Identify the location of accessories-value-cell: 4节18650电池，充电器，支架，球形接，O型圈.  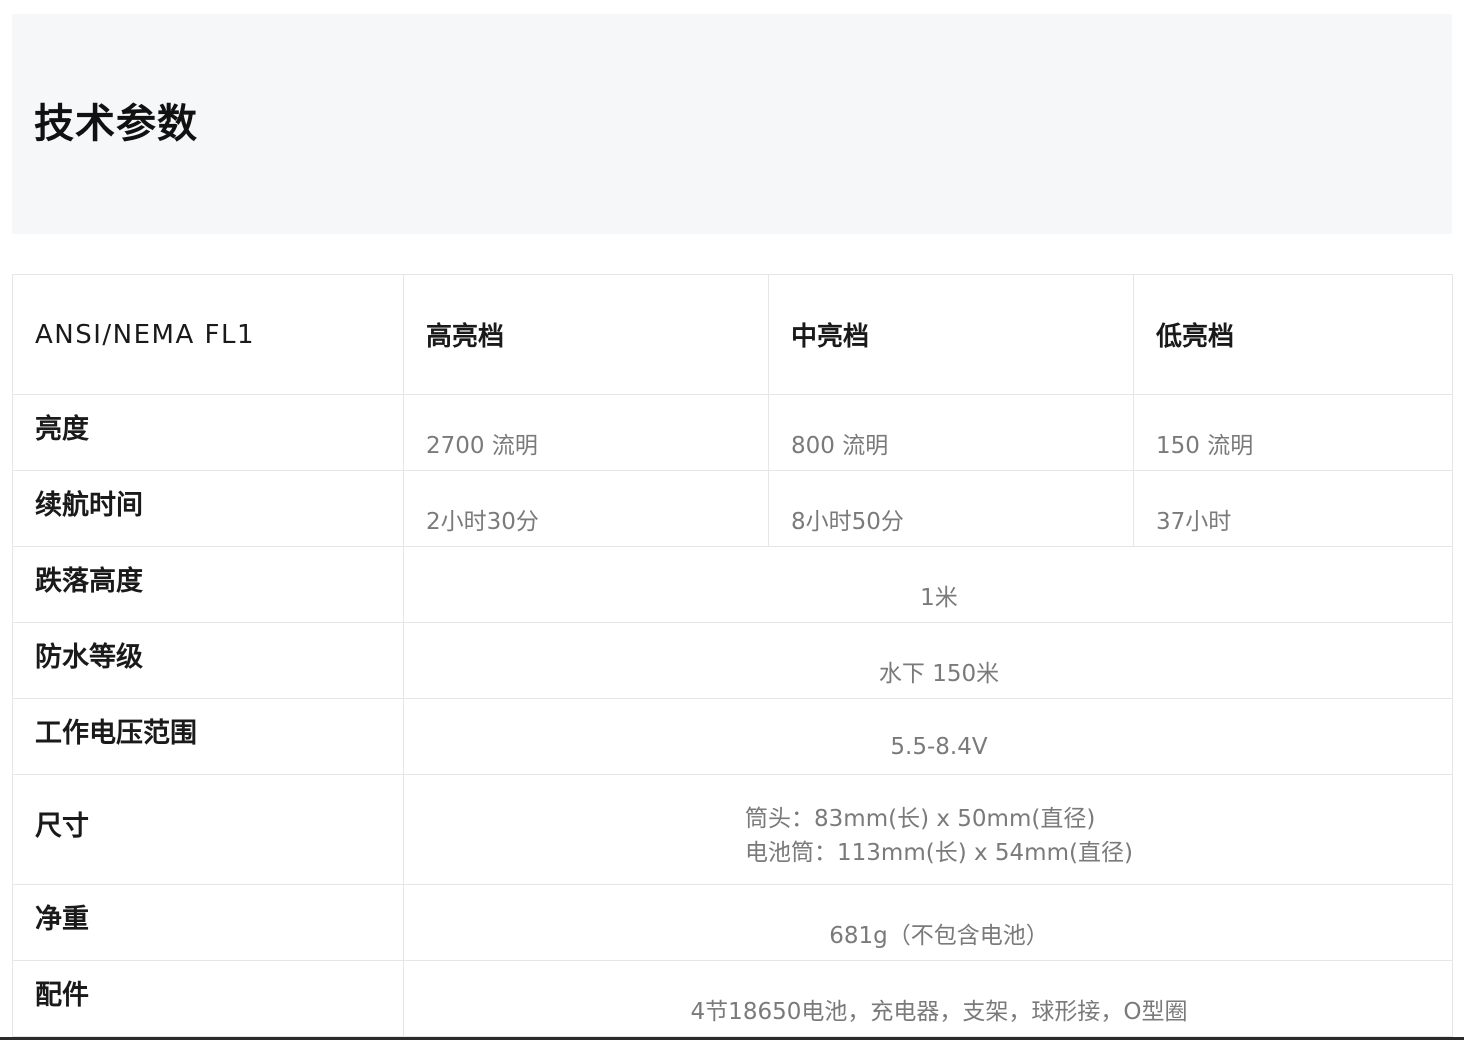
(928, 998).